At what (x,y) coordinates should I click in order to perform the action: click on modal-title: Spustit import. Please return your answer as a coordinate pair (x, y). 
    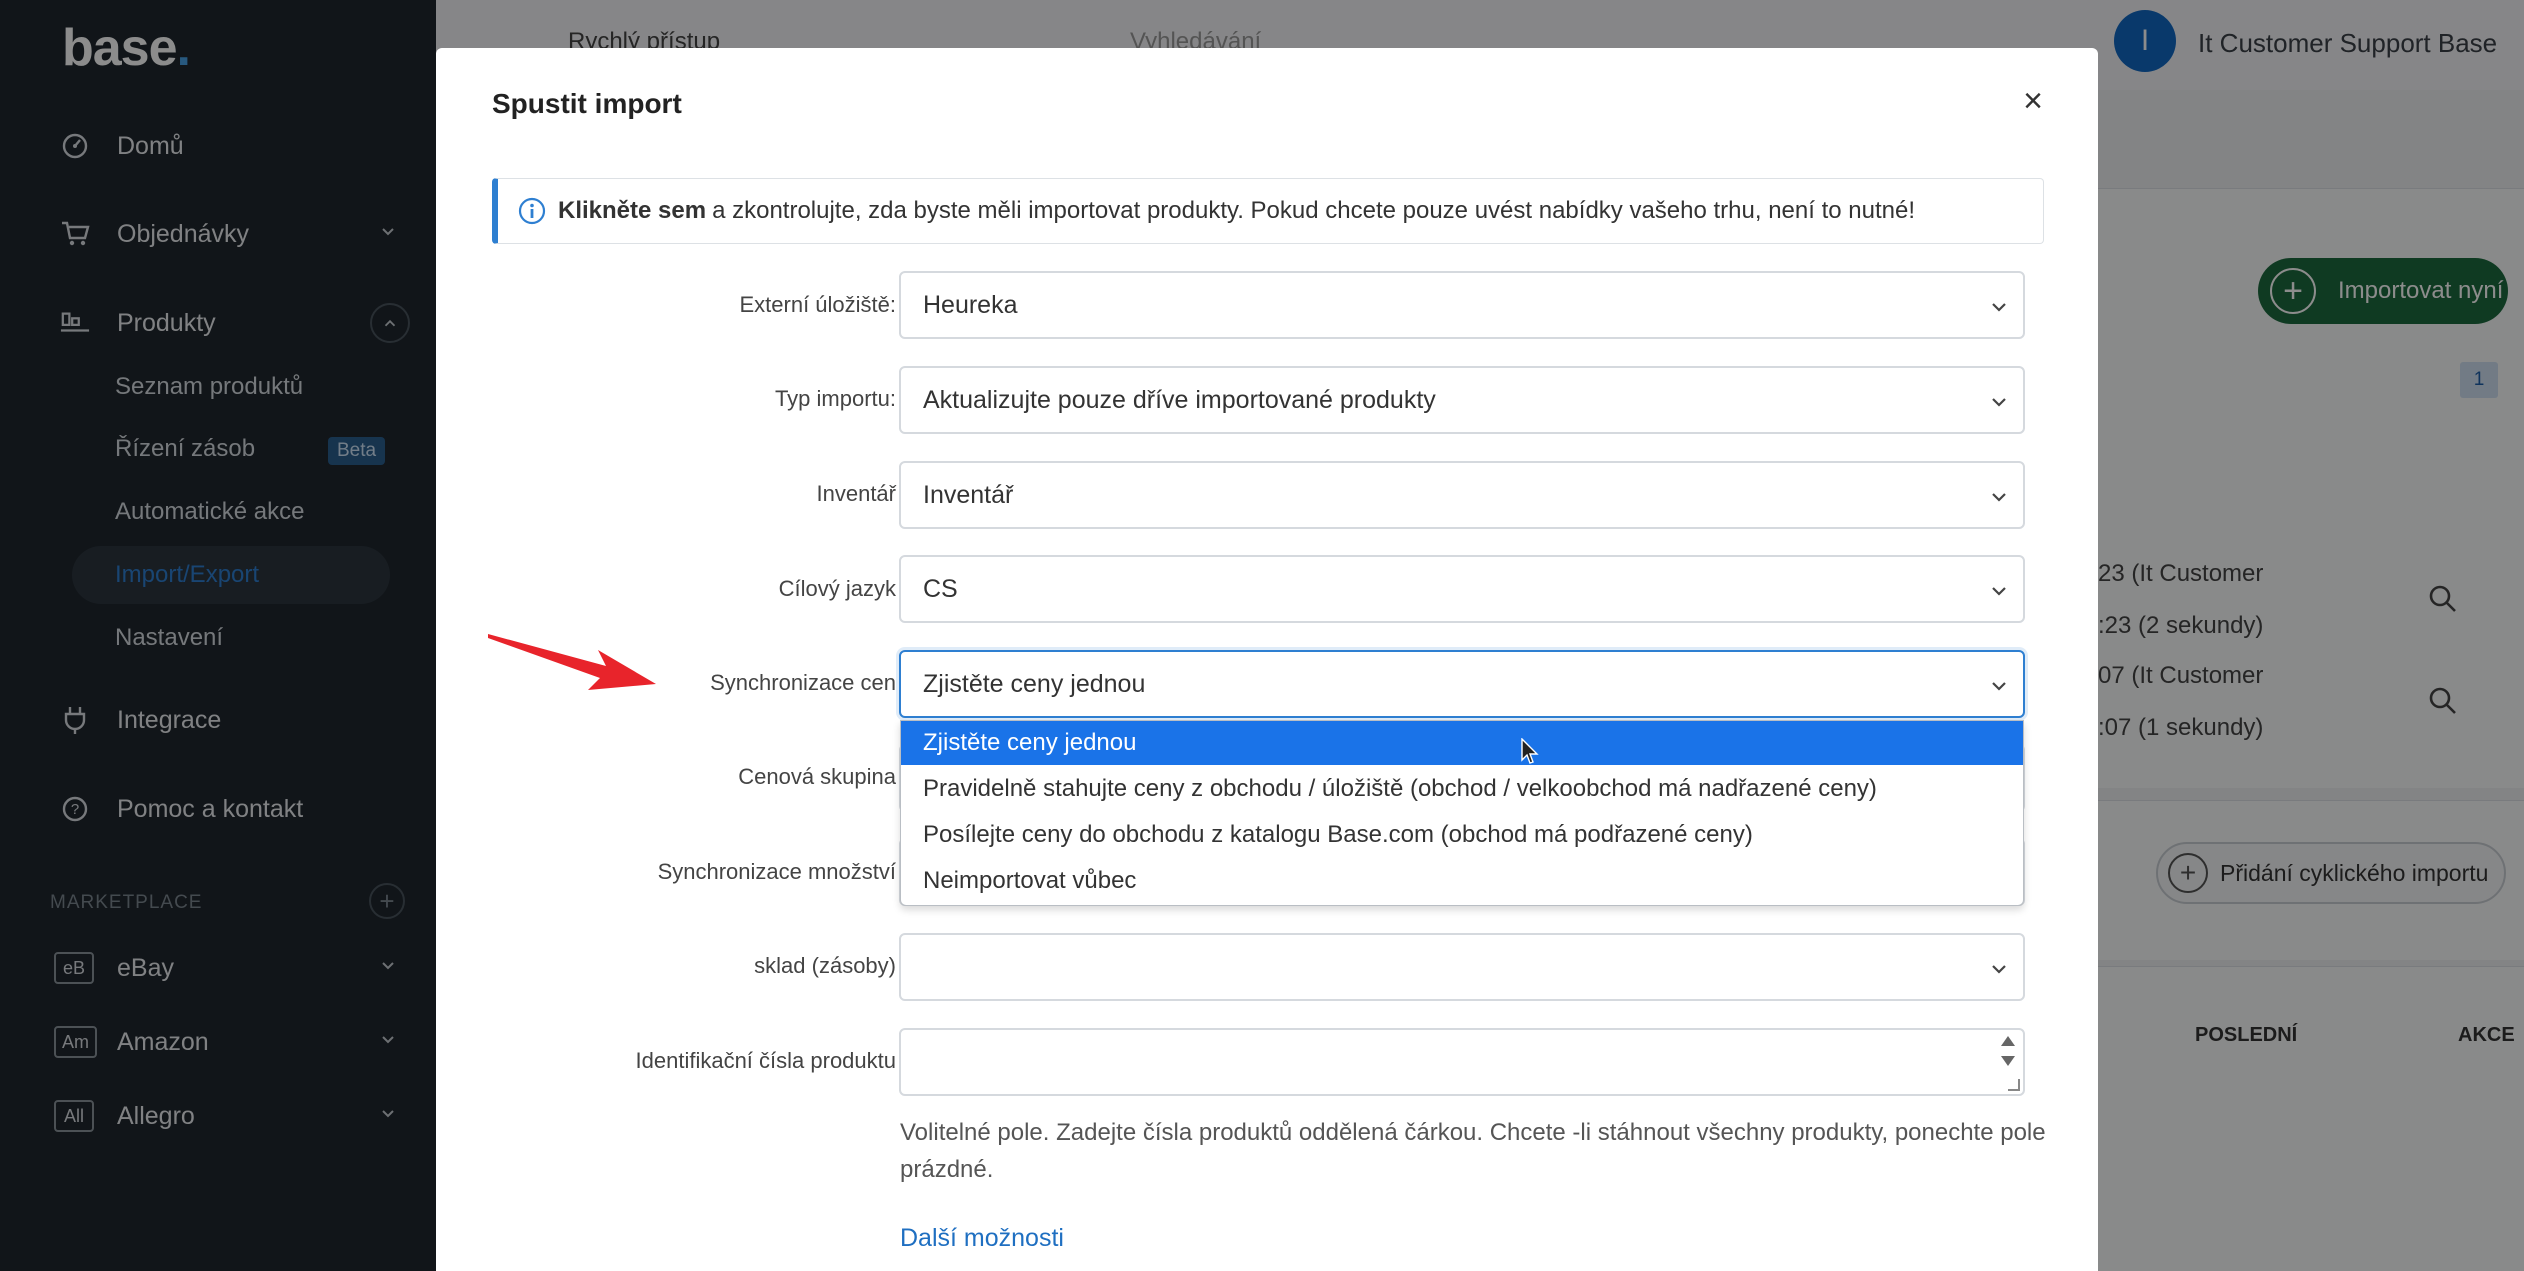
    Looking at the image, I should click on (587, 103).